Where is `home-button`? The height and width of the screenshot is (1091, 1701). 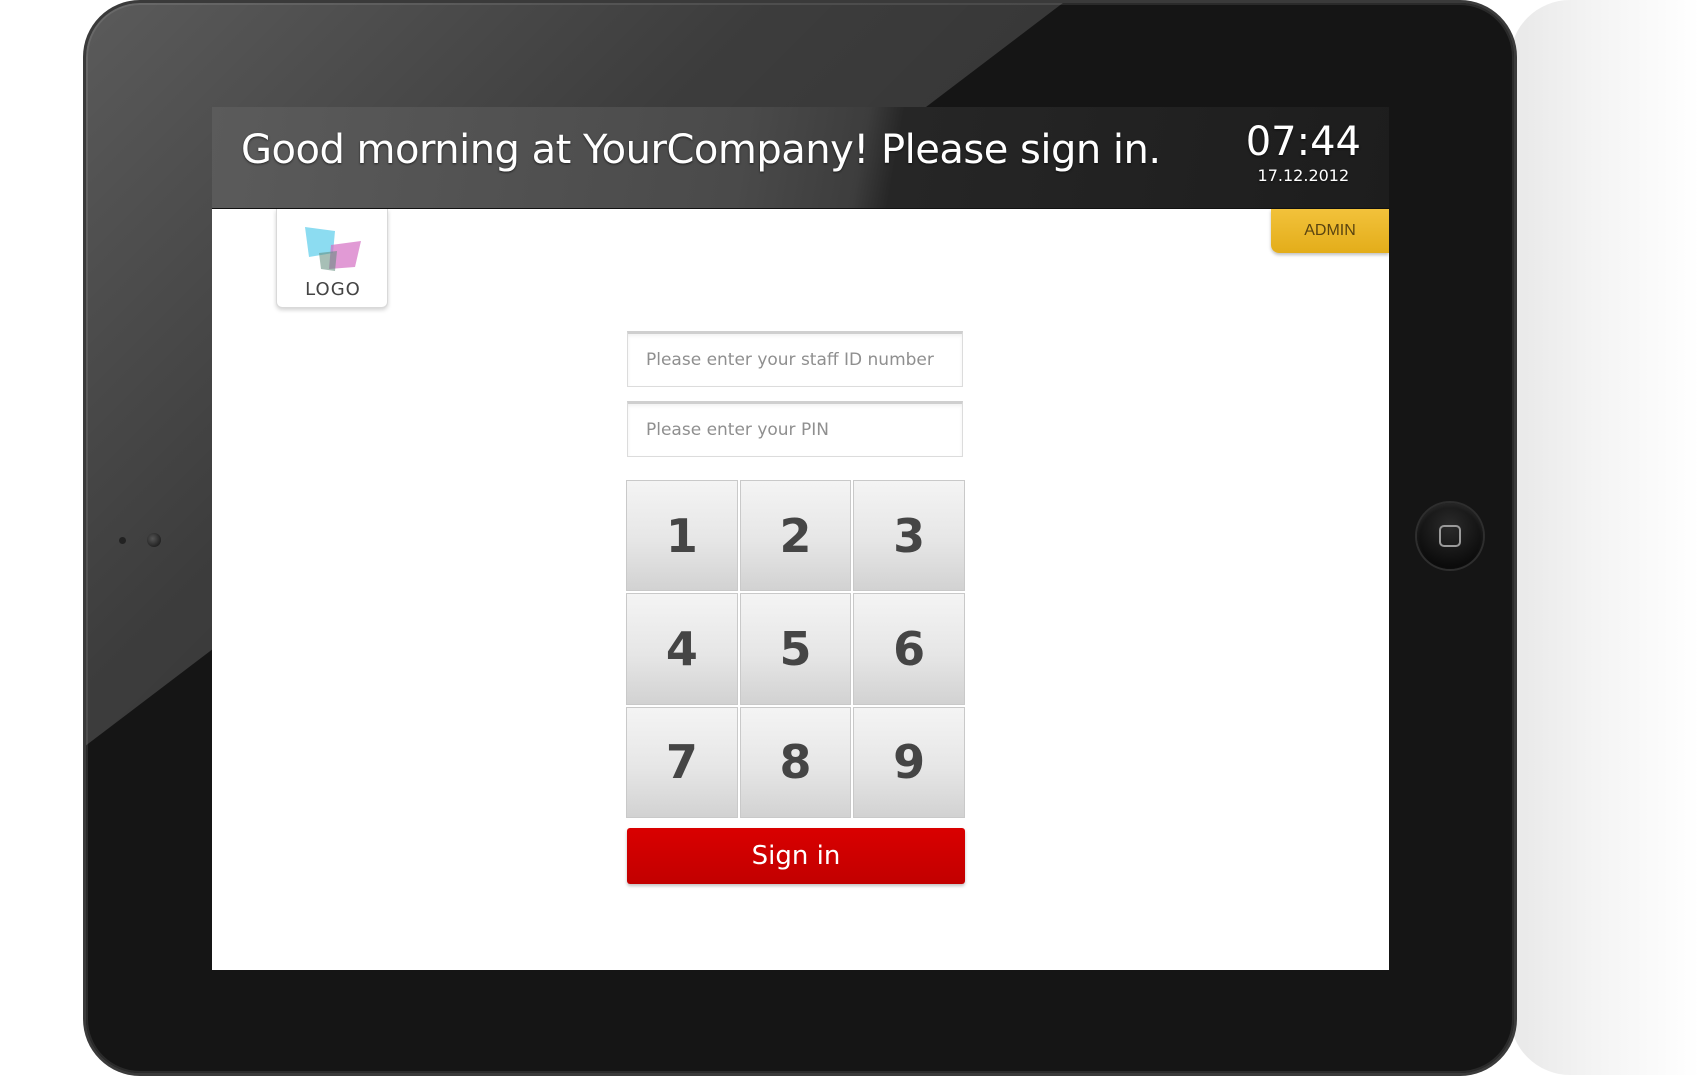 home-button is located at coordinates (1450, 536).